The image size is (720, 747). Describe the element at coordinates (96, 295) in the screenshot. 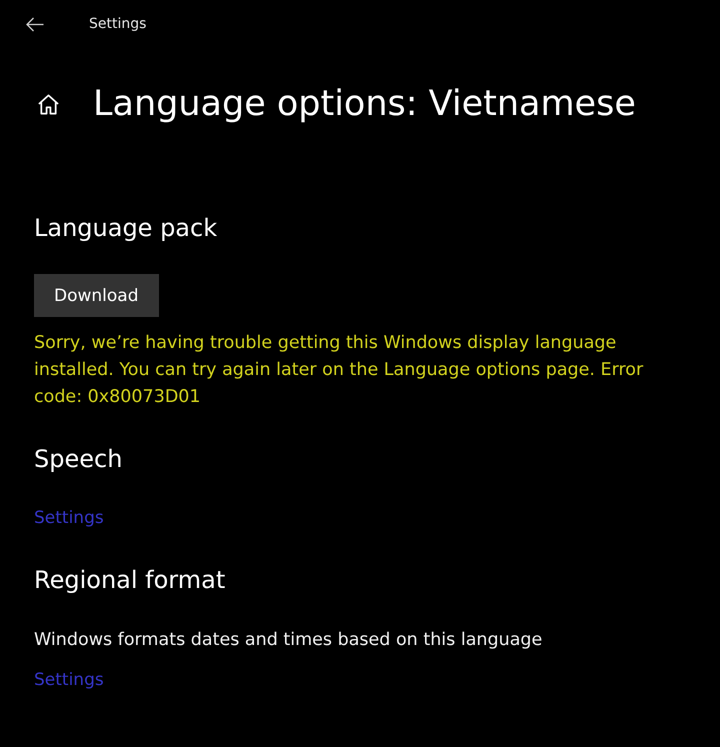

I see `download-button: Download` at that location.